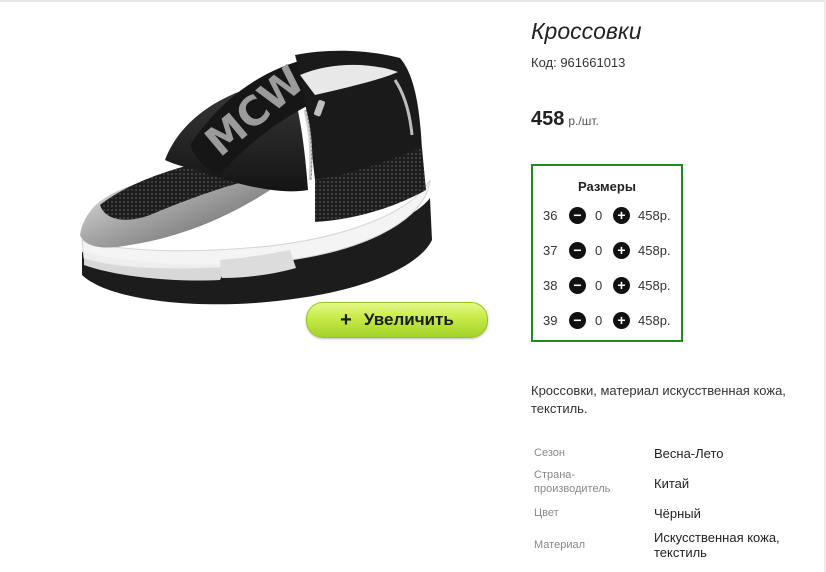 Image resolution: width=826 pixels, height=572 pixels. Describe the element at coordinates (550, 320) in the screenshot. I see `size-label: 39` at that location.